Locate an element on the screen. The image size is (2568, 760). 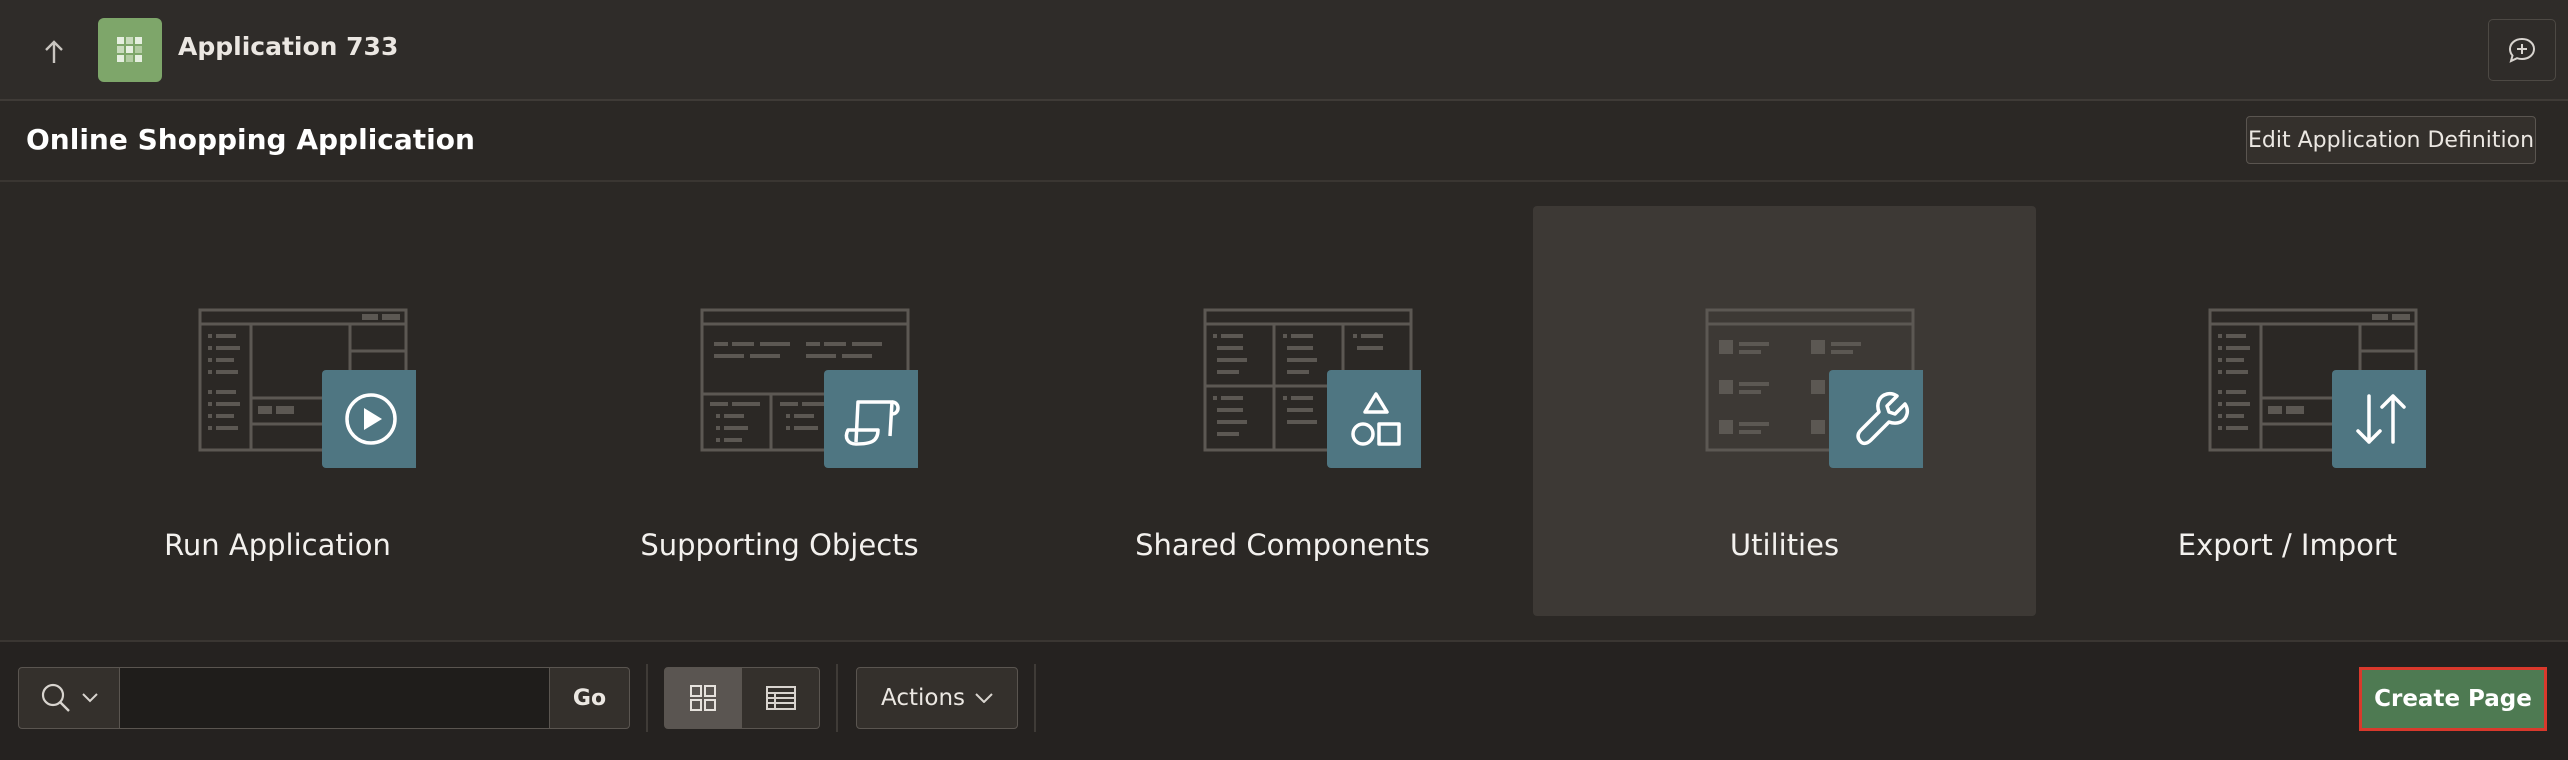
application-title: Application 733 is located at coordinates (288, 46).